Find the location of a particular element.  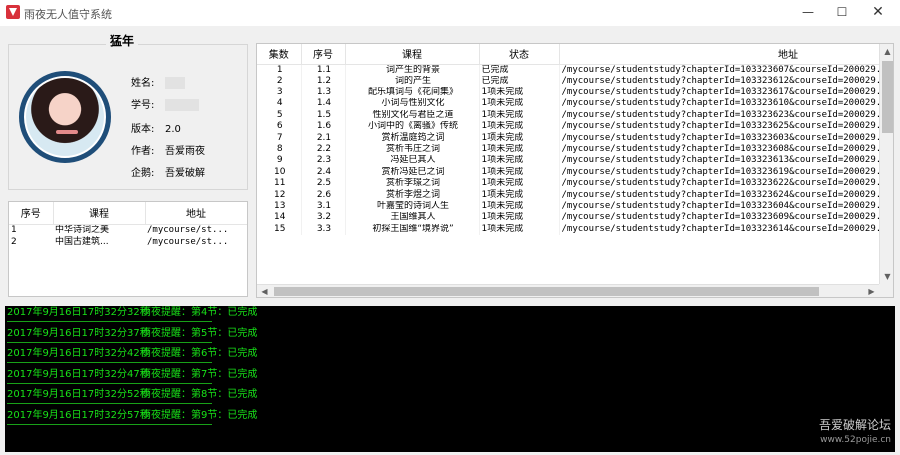

grid-col-index: 序号 is located at coordinates (323, 54).